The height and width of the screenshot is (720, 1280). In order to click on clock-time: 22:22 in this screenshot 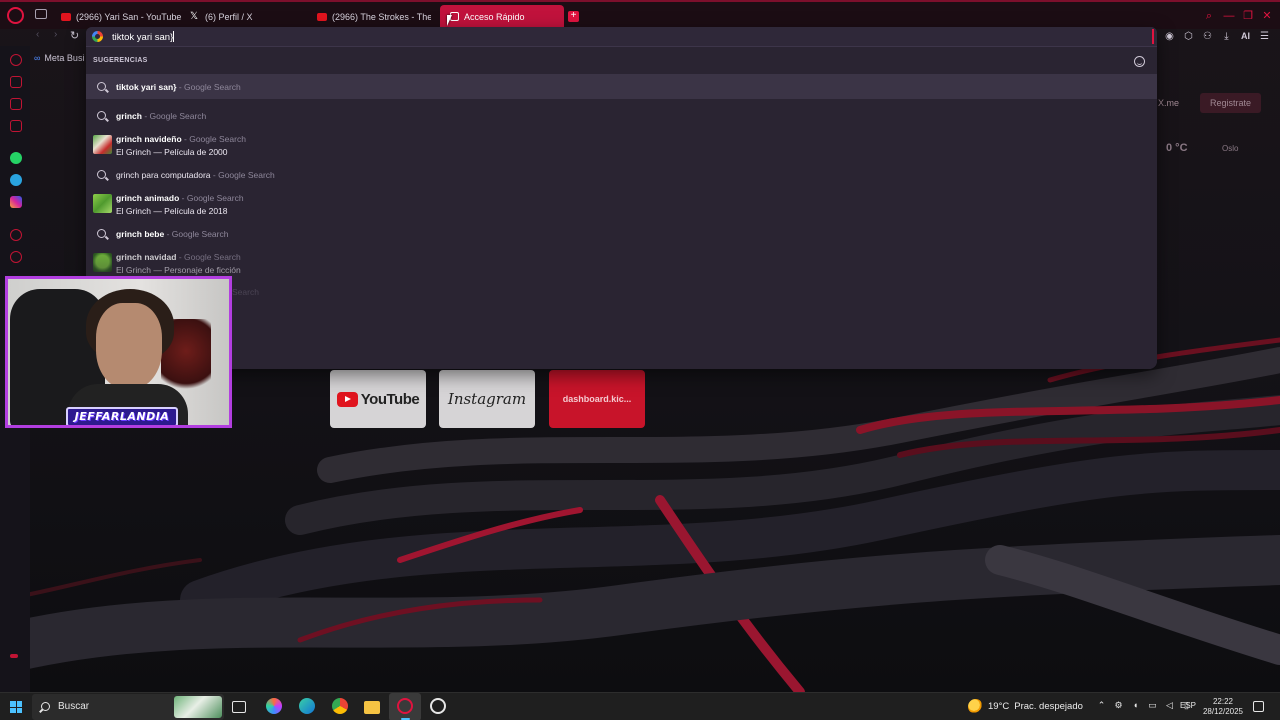, I will do `click(1223, 701)`.